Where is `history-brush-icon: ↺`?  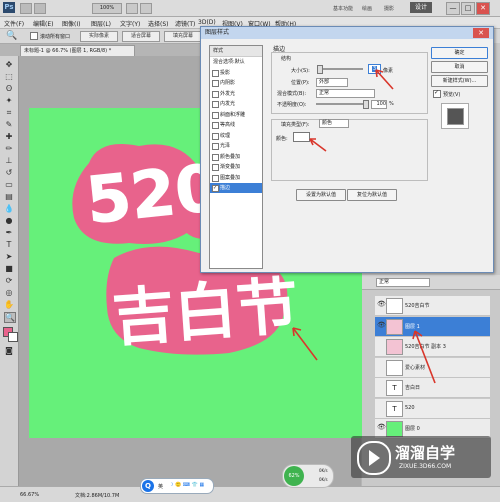 history-brush-icon: ↺ is located at coordinates (9, 172).